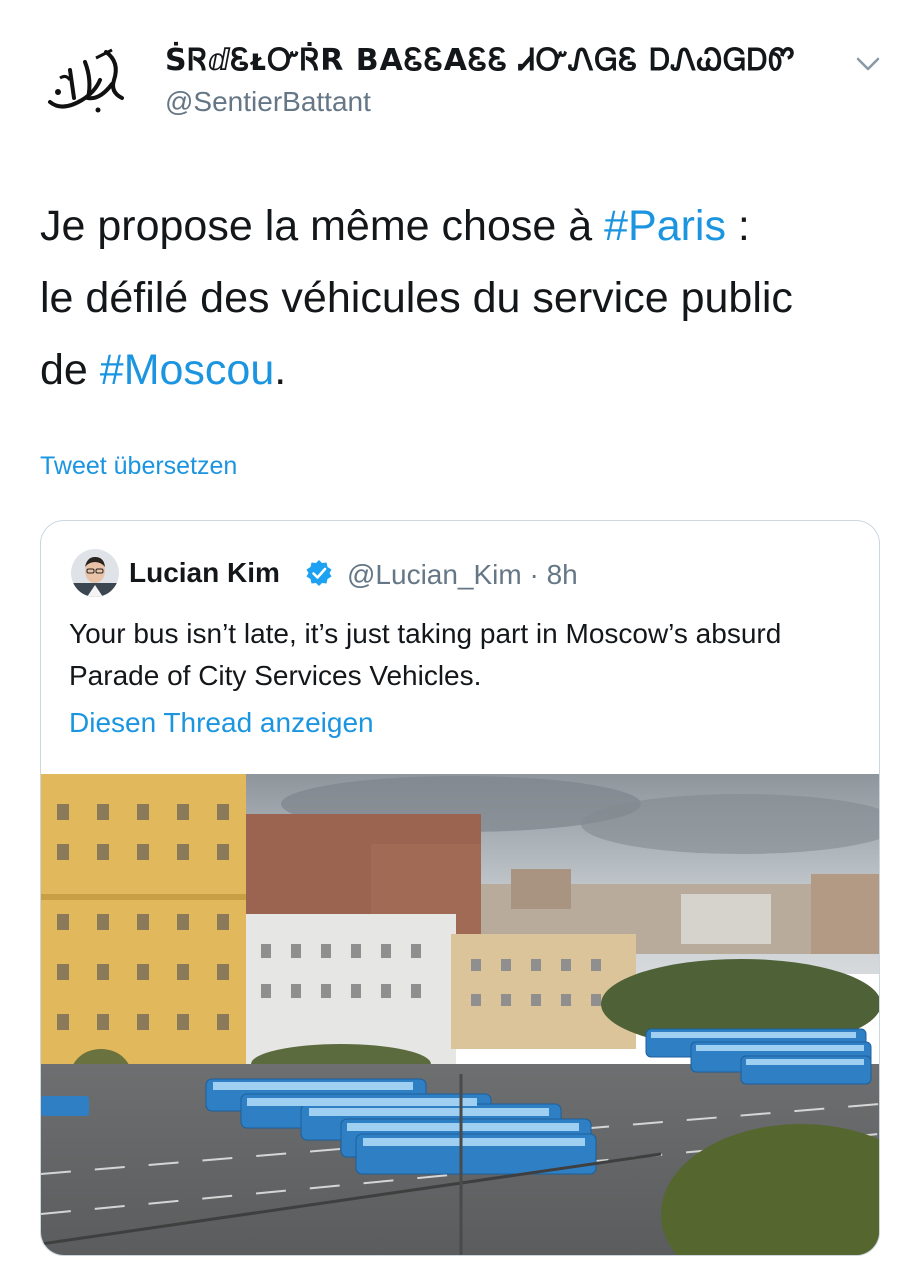  I want to click on tweet-text-part: :, so click(737, 226).